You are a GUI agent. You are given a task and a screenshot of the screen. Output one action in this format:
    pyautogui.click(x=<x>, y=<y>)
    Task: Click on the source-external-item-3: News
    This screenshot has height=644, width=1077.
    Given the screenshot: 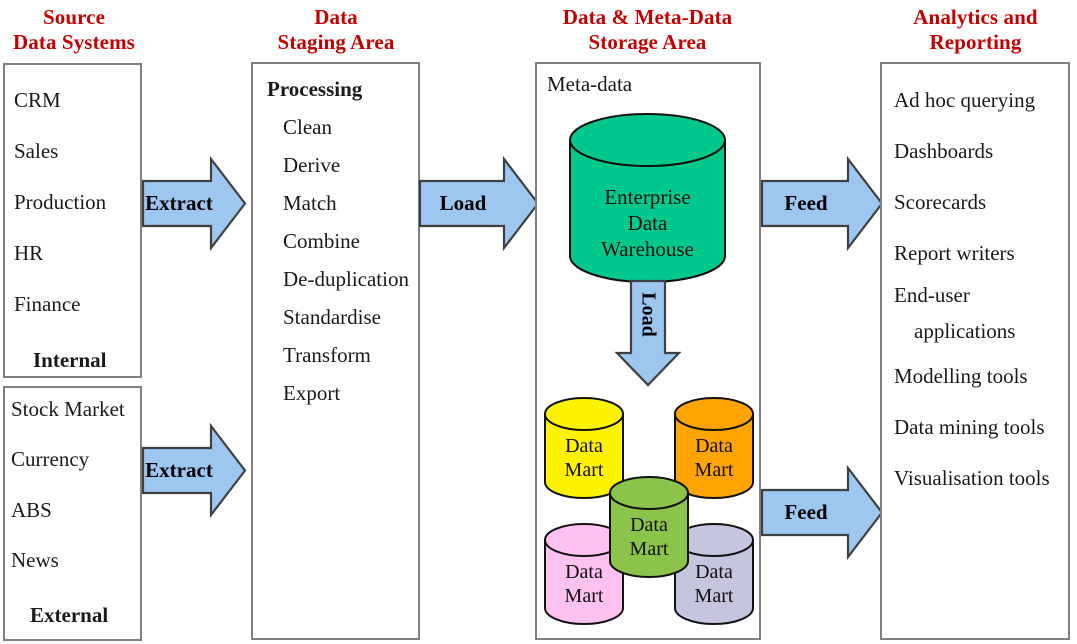 What is the action you would take?
    pyautogui.click(x=35, y=560)
    